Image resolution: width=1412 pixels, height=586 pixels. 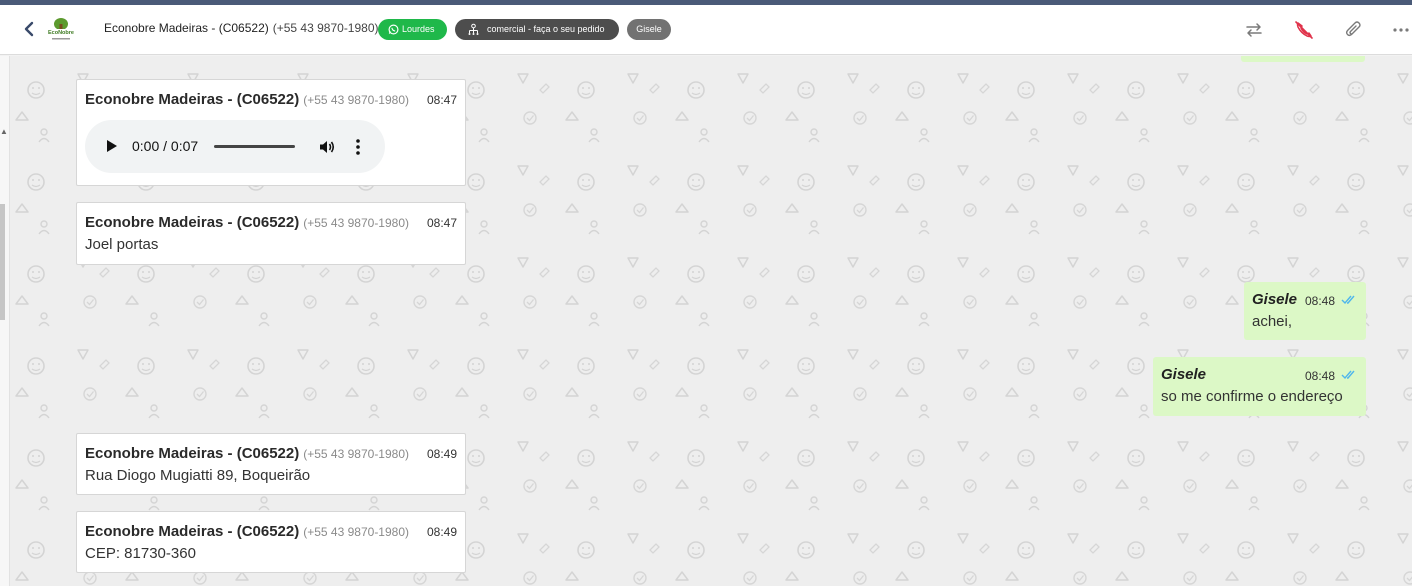 What do you see at coordinates (1303, 59) in the screenshot?
I see `previous-outgoing-bubble` at bounding box center [1303, 59].